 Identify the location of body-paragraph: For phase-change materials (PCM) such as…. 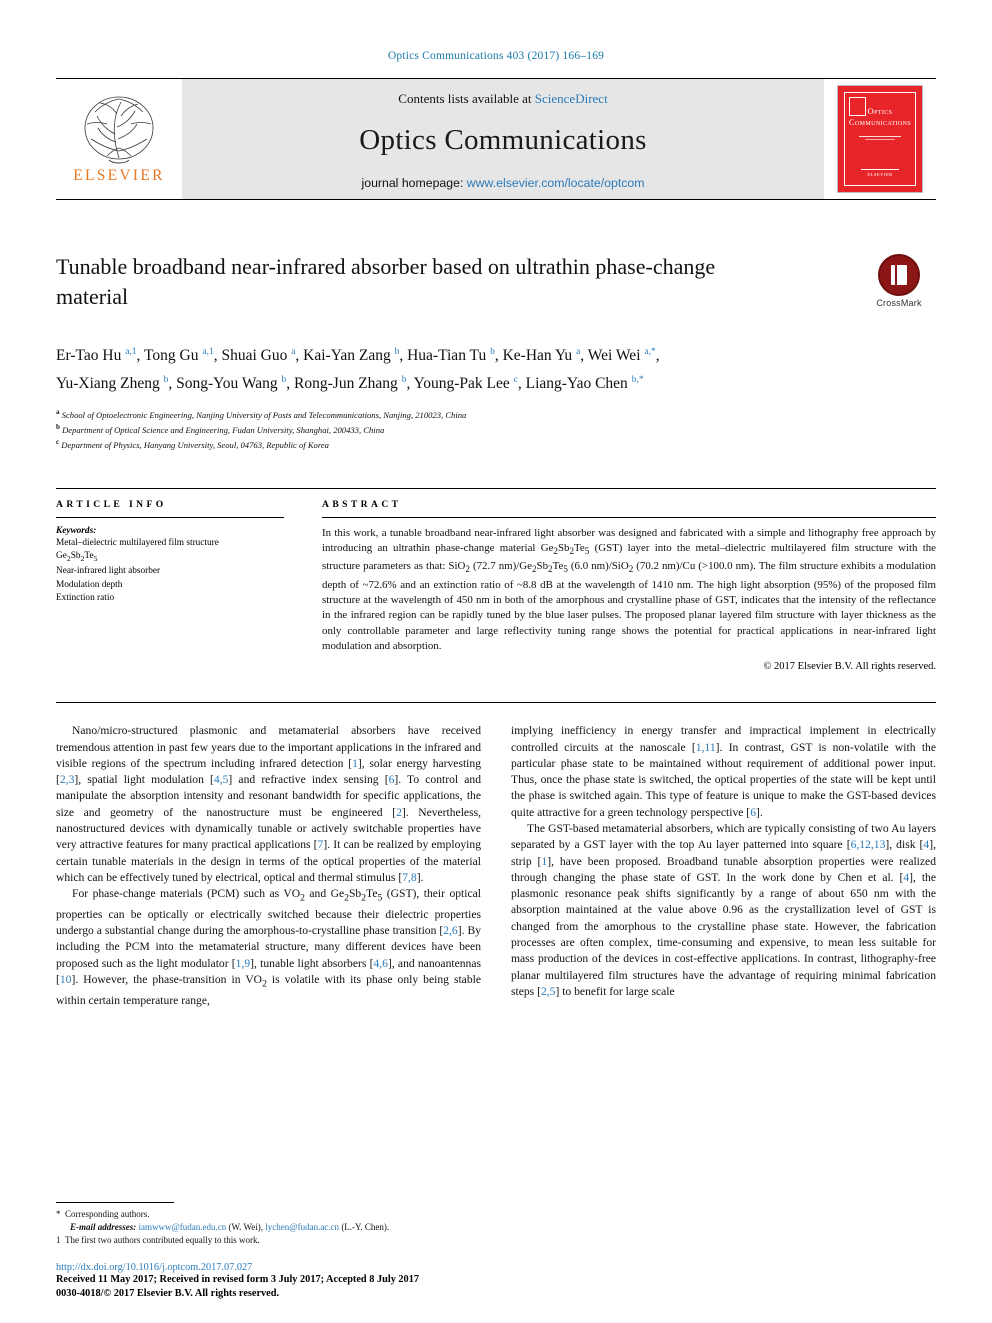
(269, 947).